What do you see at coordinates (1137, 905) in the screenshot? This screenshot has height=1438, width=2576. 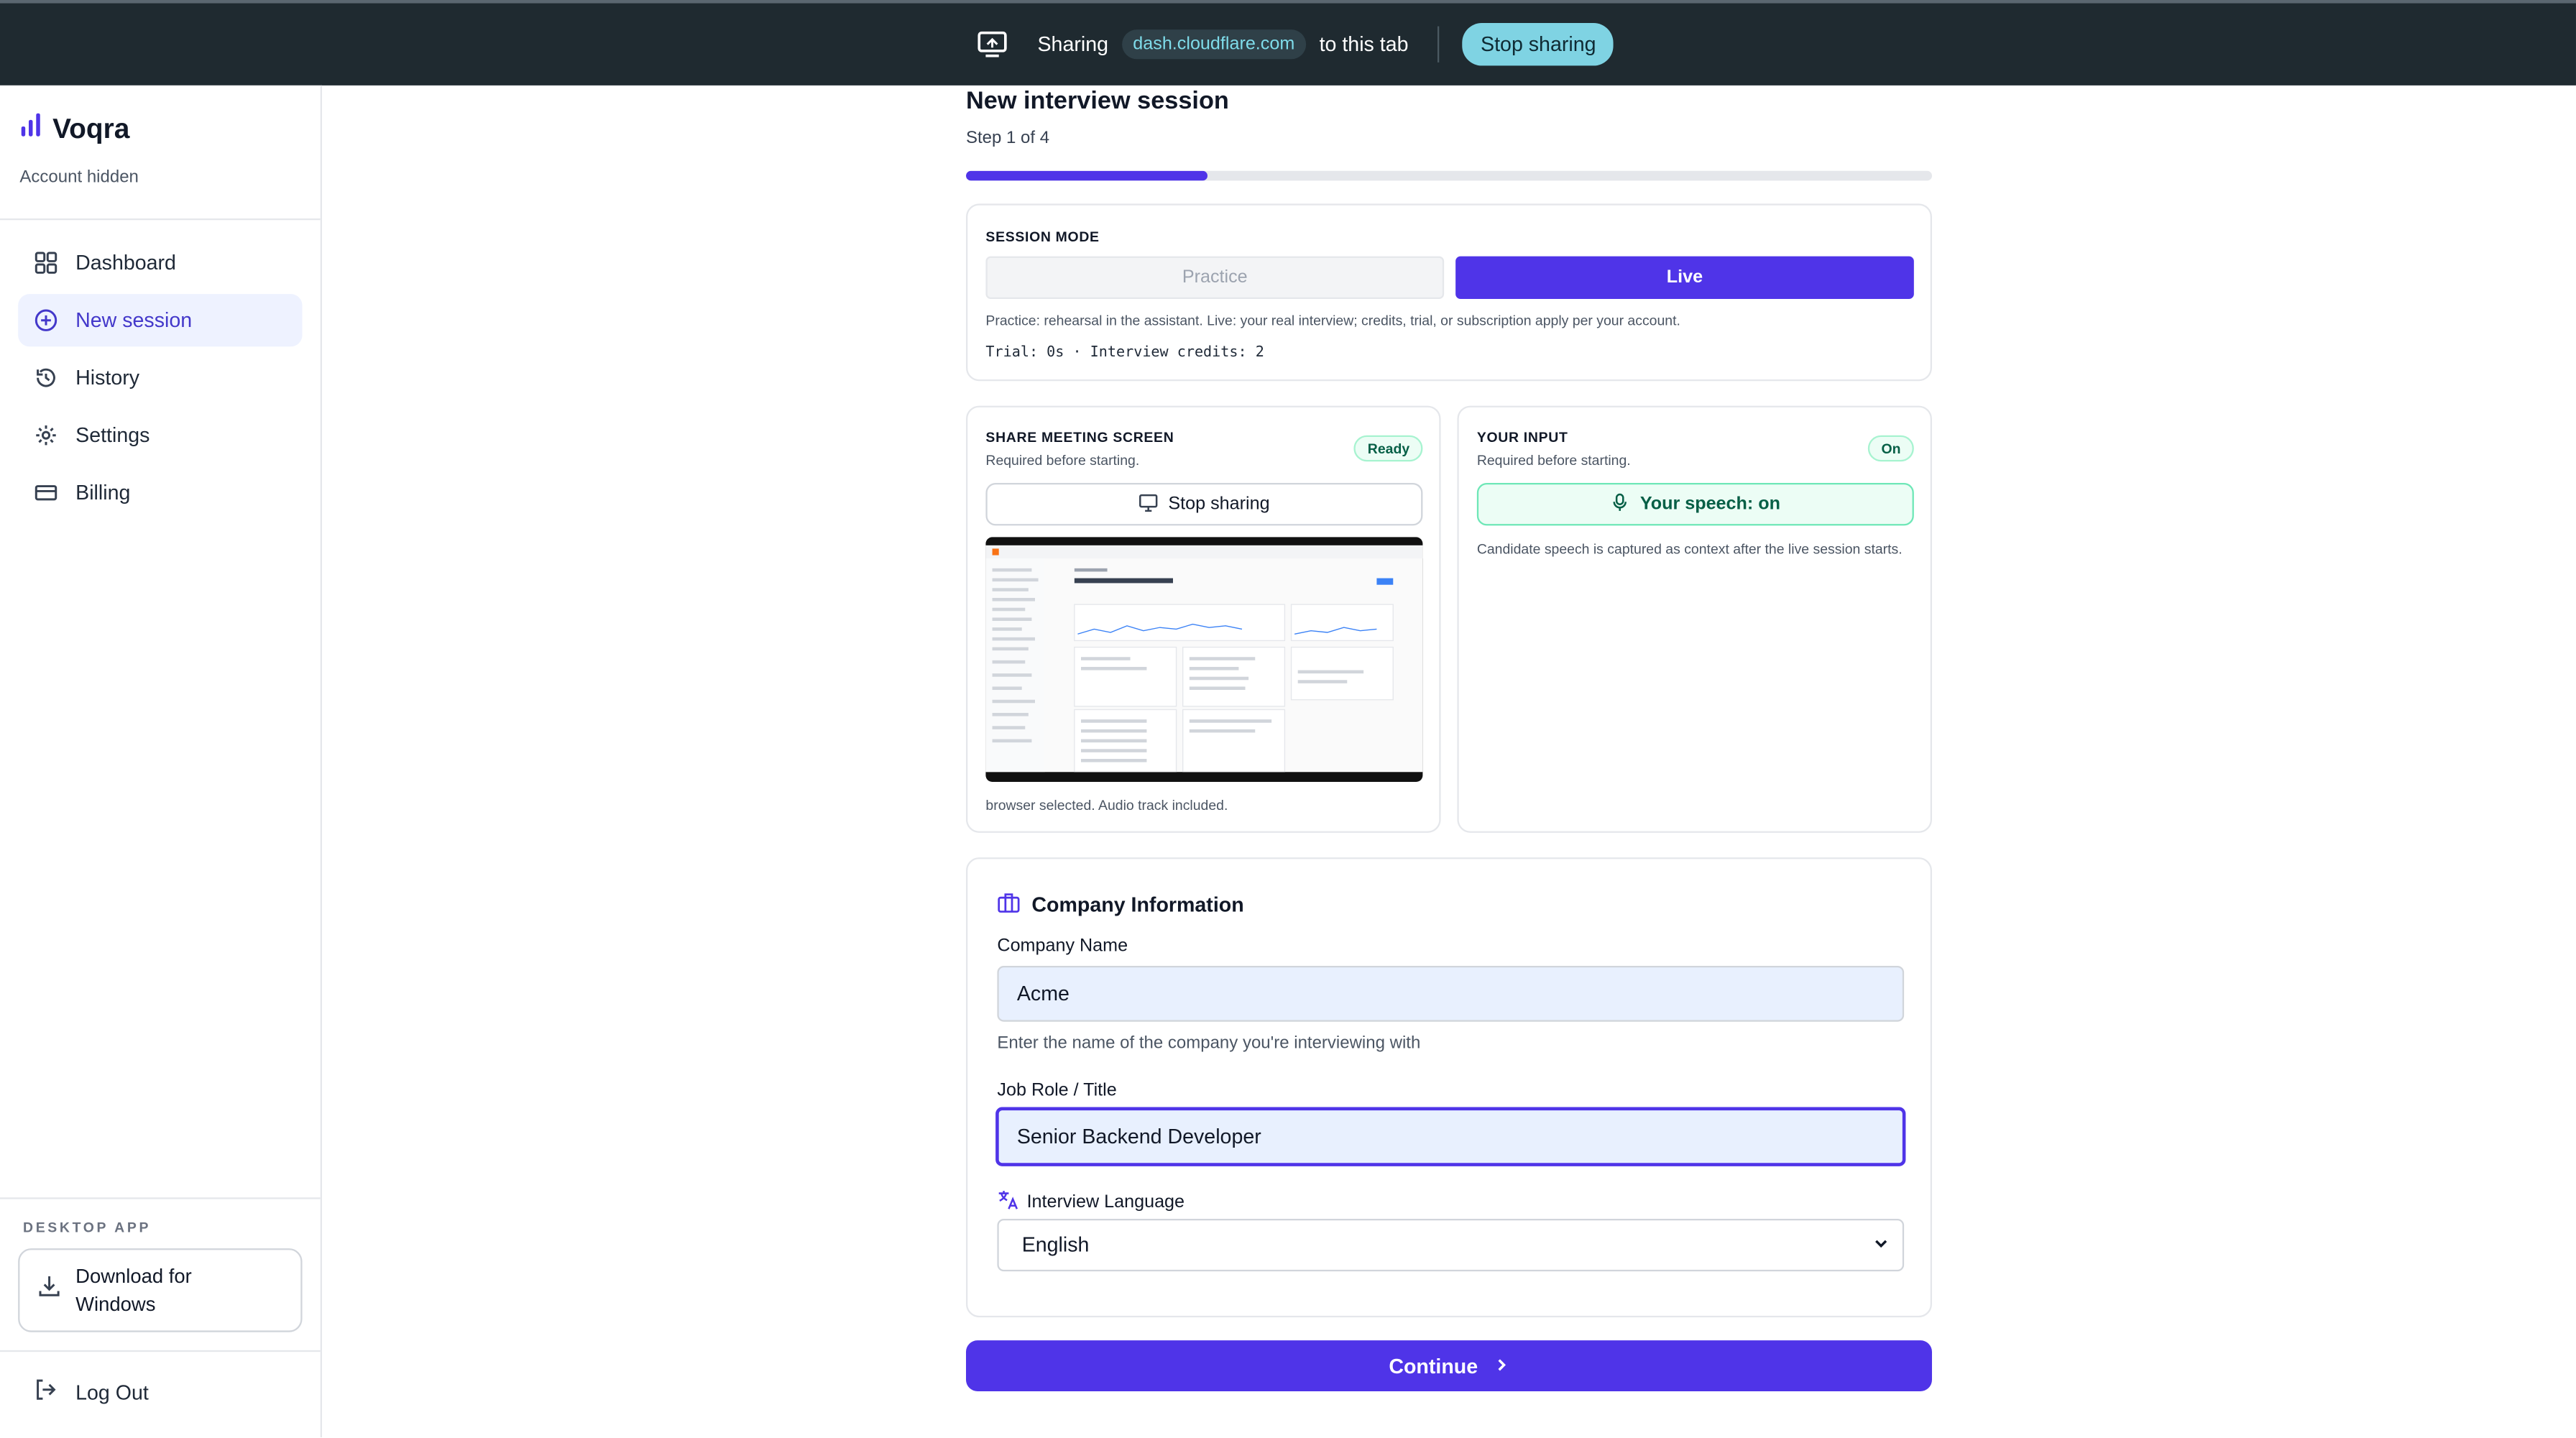 I see `company-section-label: Company Information` at bounding box center [1137, 905].